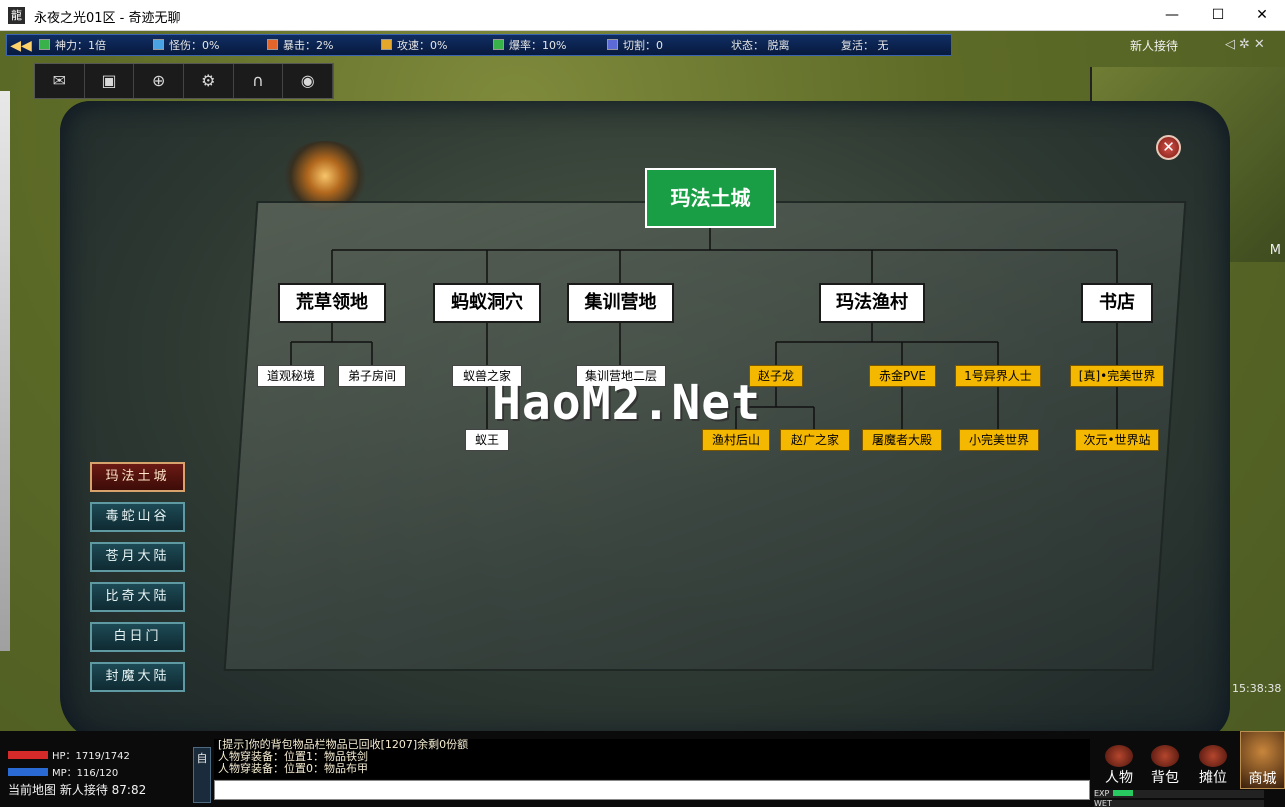 The image size is (1285, 807). I want to click on hp-display: HP：1719/1742, so click(98, 755).